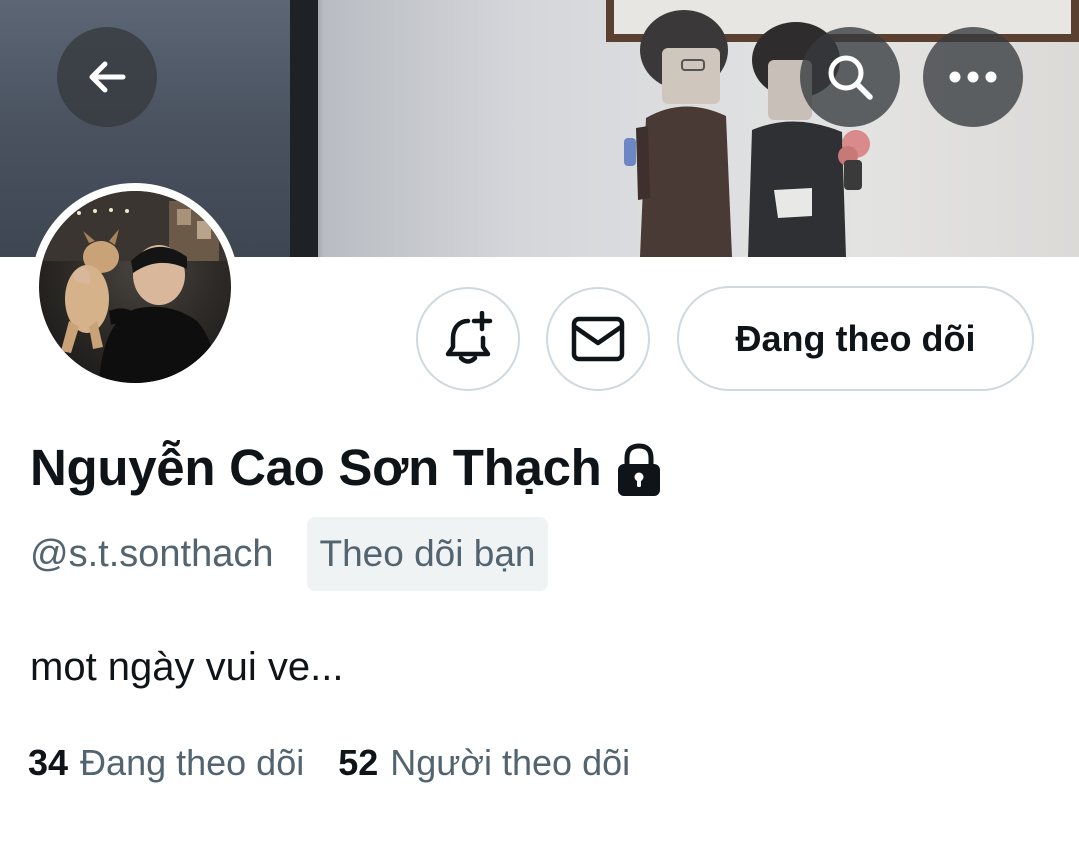  I want to click on followers-count: 52, so click(358, 762).